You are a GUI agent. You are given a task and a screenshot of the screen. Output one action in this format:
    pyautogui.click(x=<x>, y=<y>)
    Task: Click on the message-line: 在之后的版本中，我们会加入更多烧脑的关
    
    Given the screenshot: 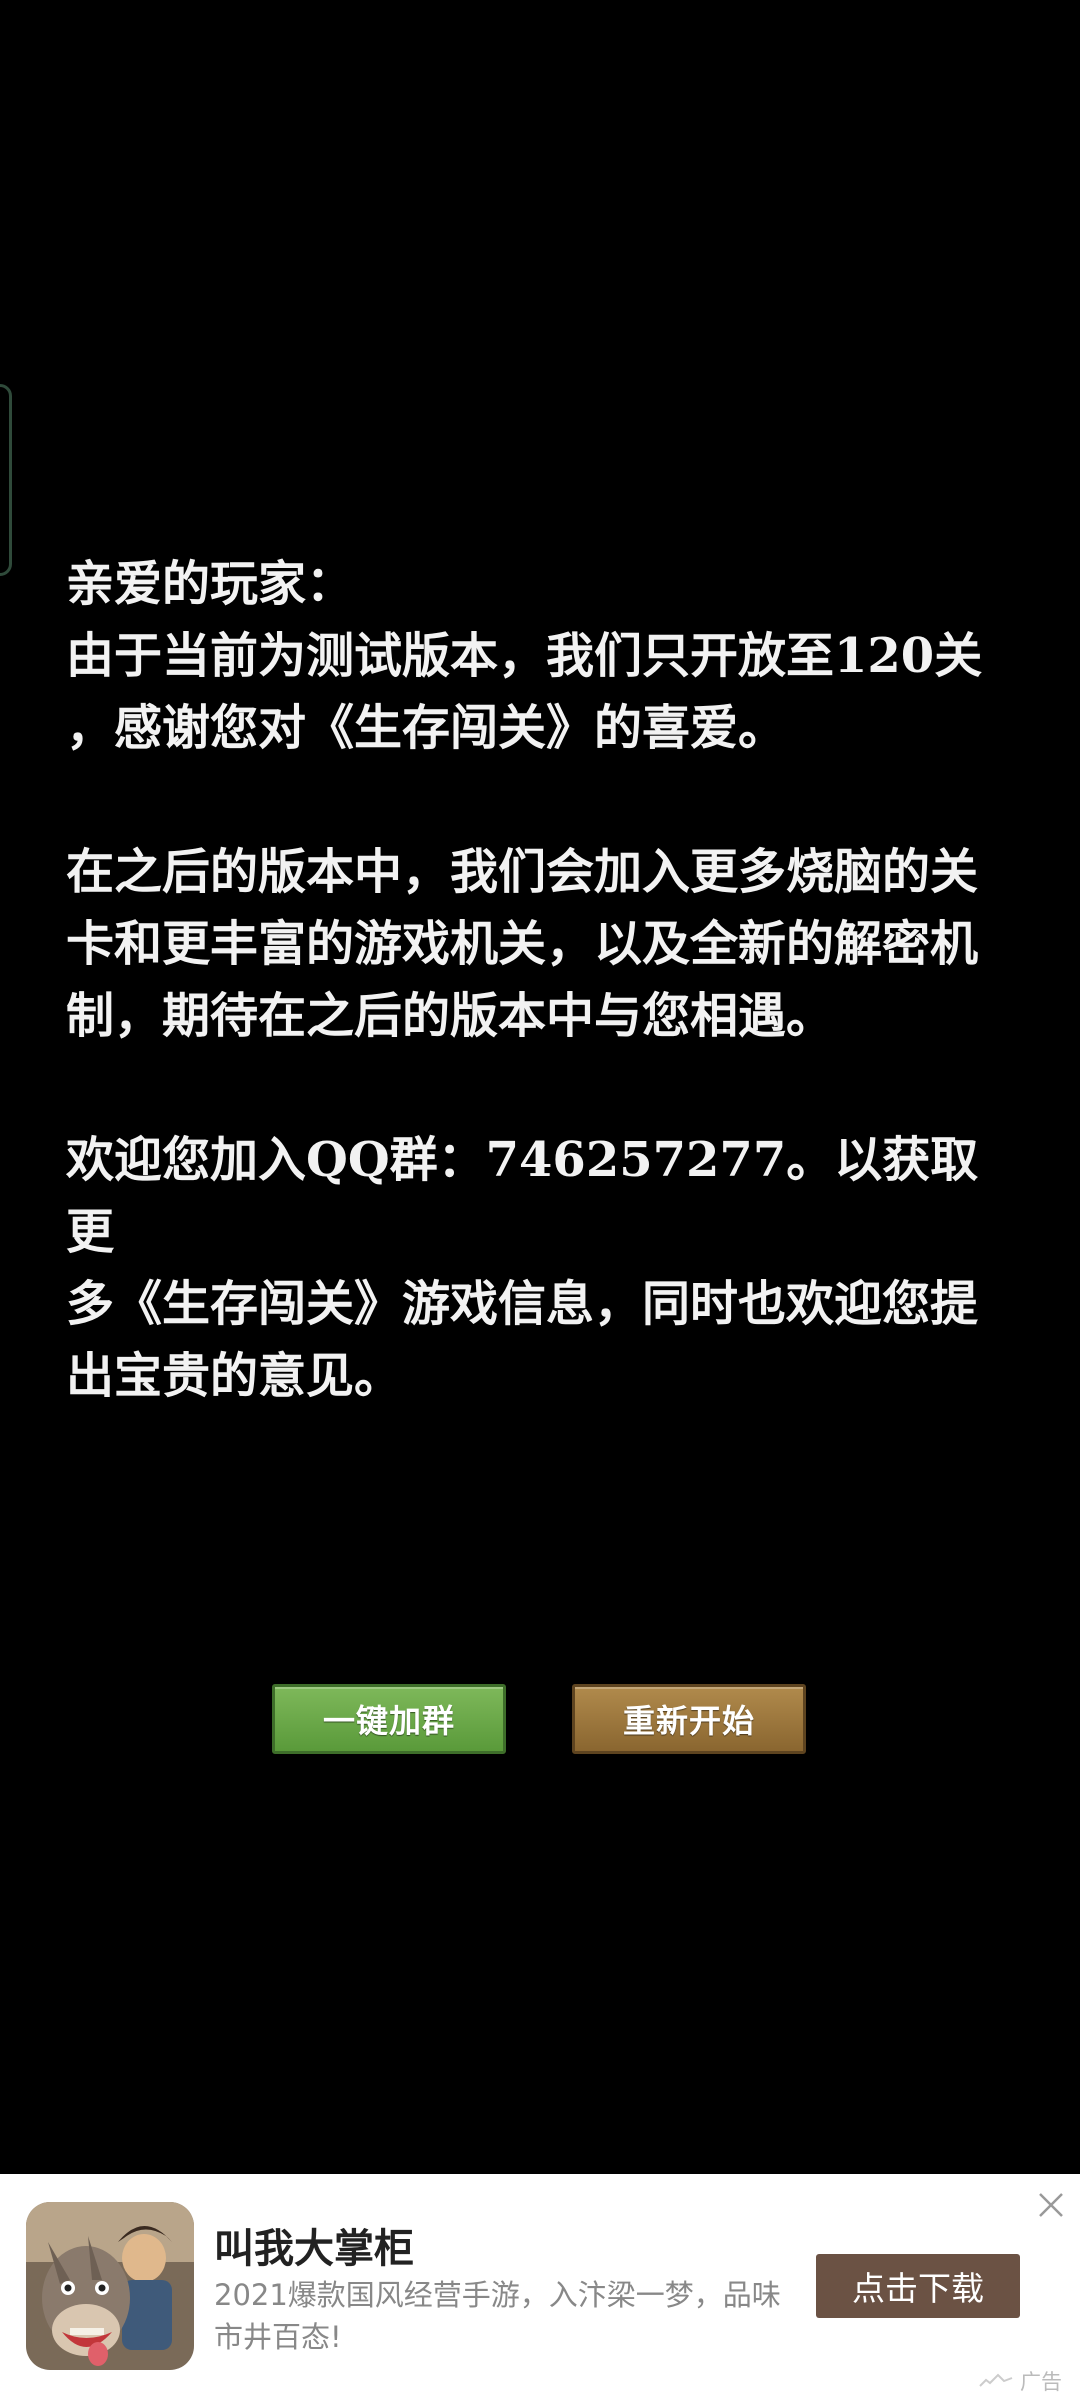 What is the action you would take?
    pyautogui.click(x=522, y=872)
    